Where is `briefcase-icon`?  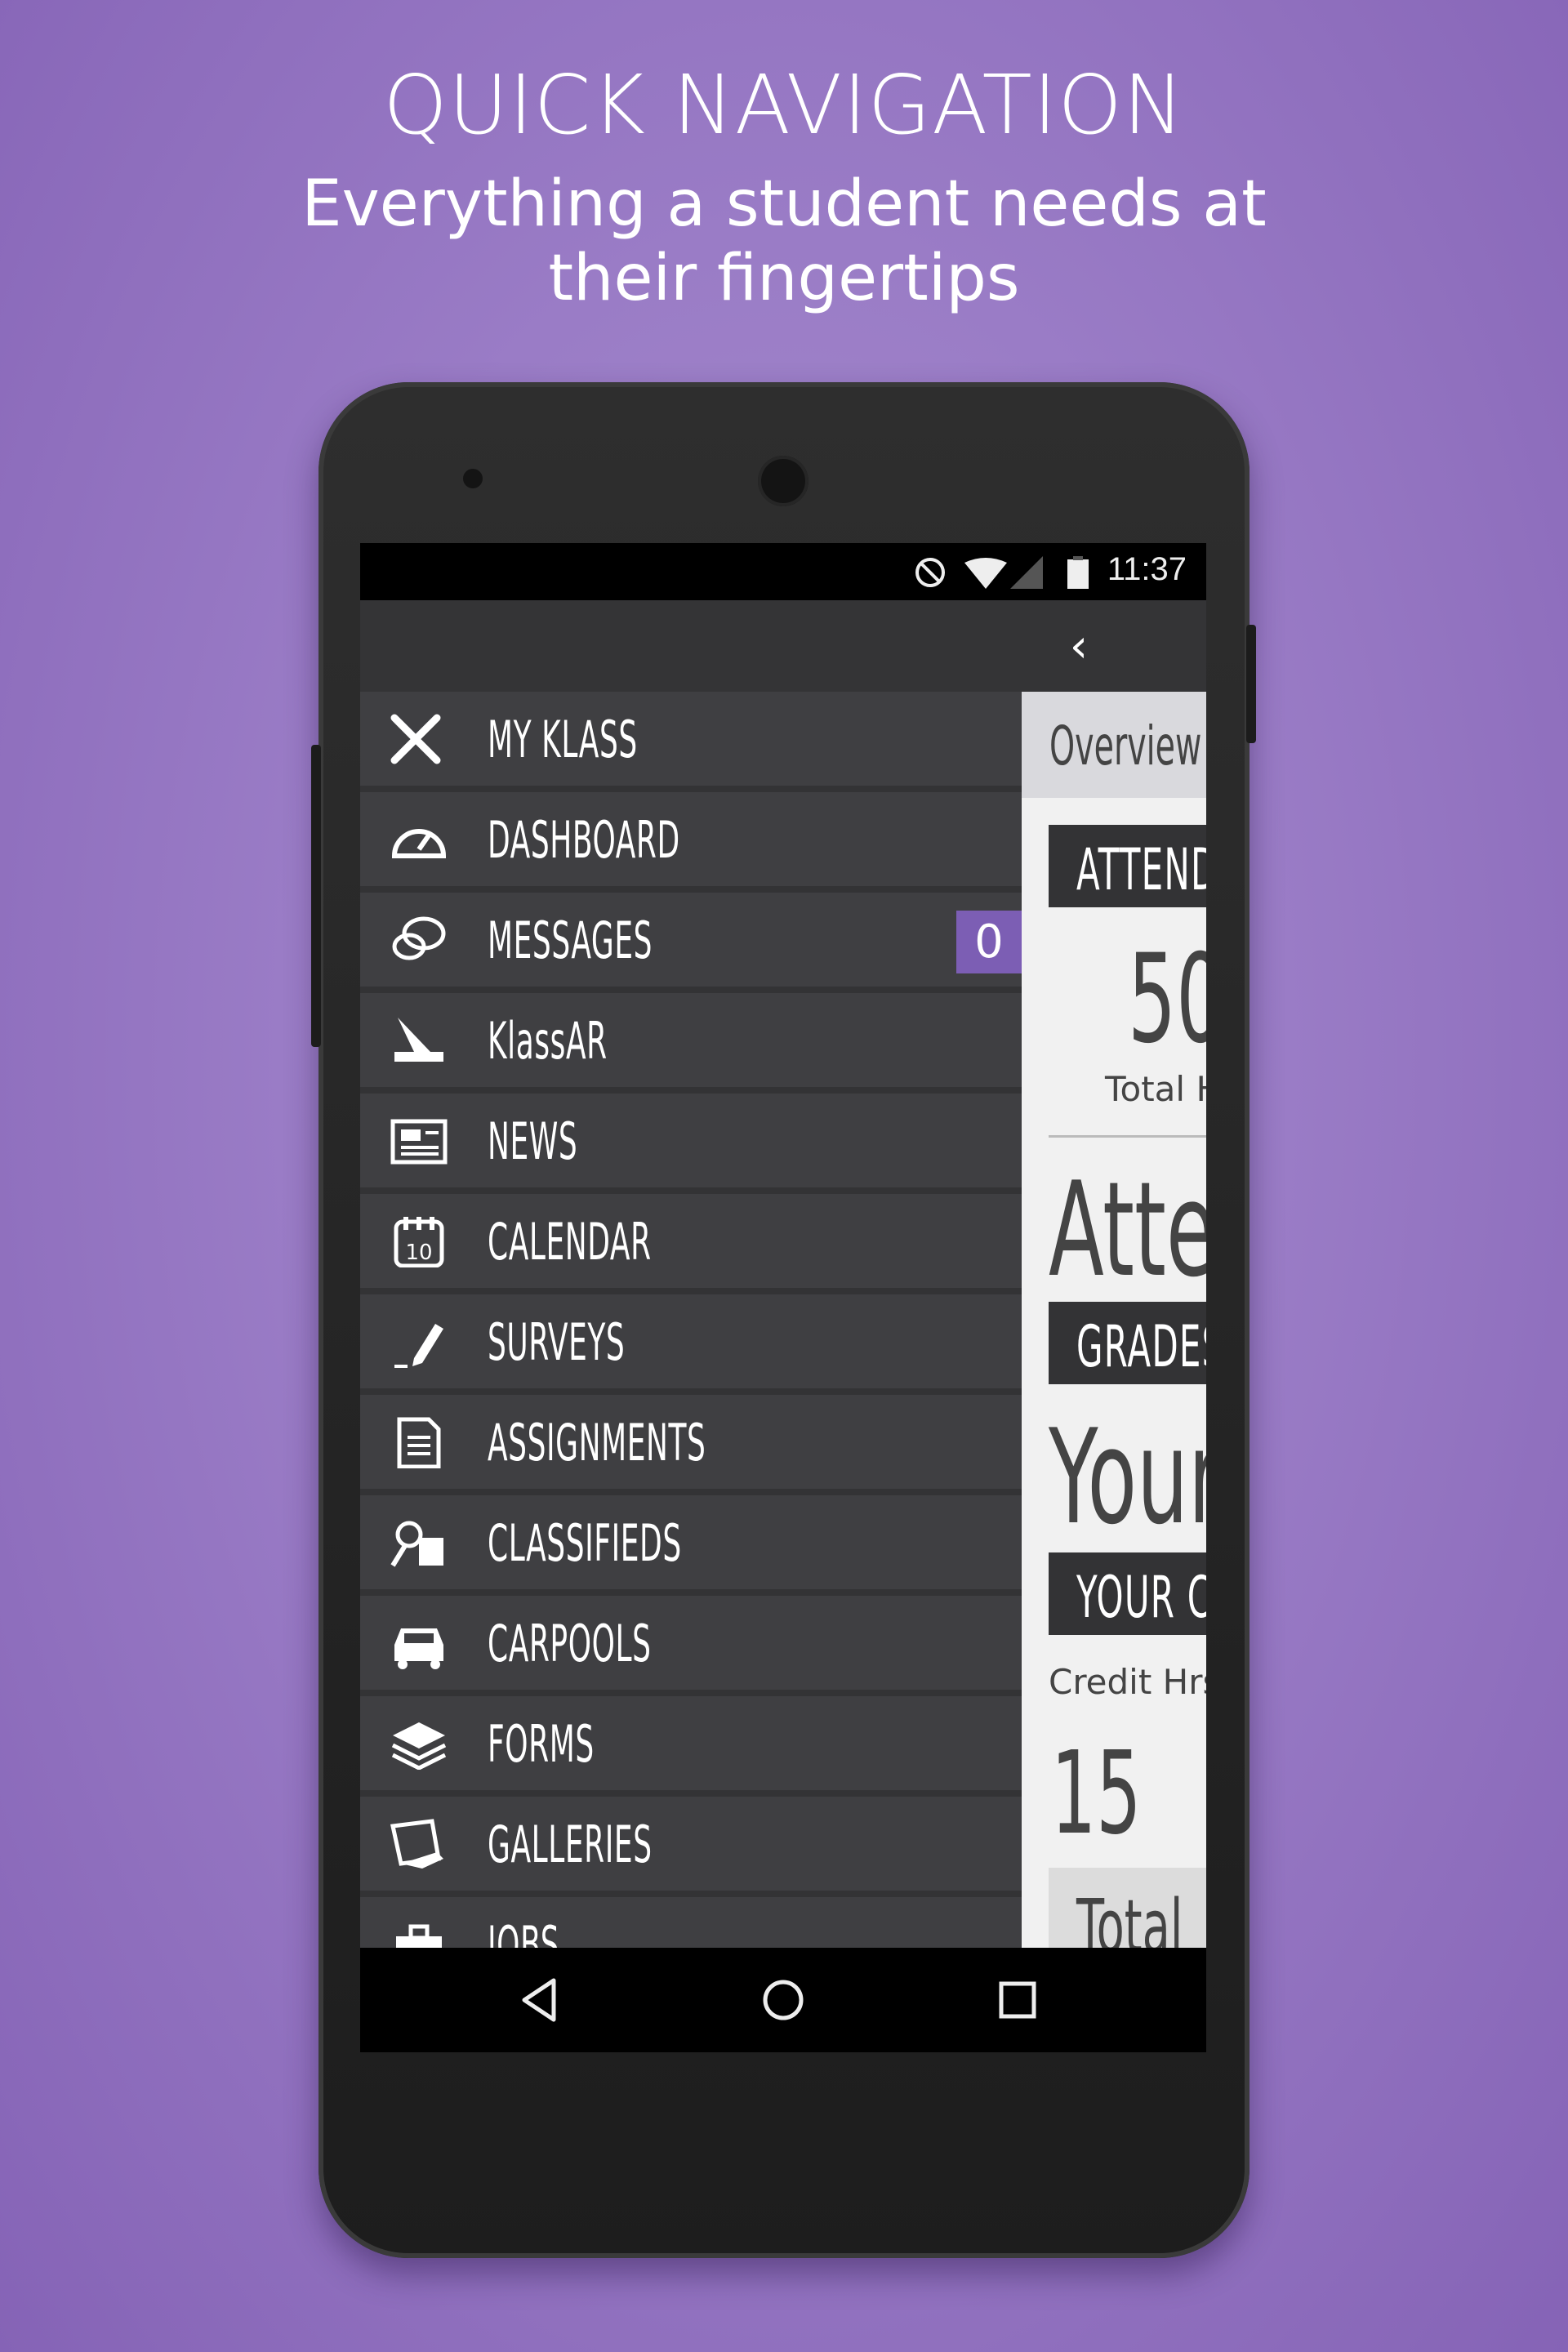
briefcase-icon is located at coordinates (419, 1936).